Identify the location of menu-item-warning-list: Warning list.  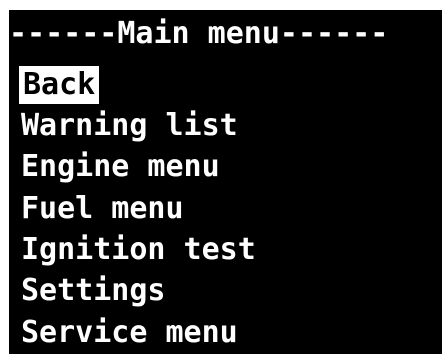
(129, 126).